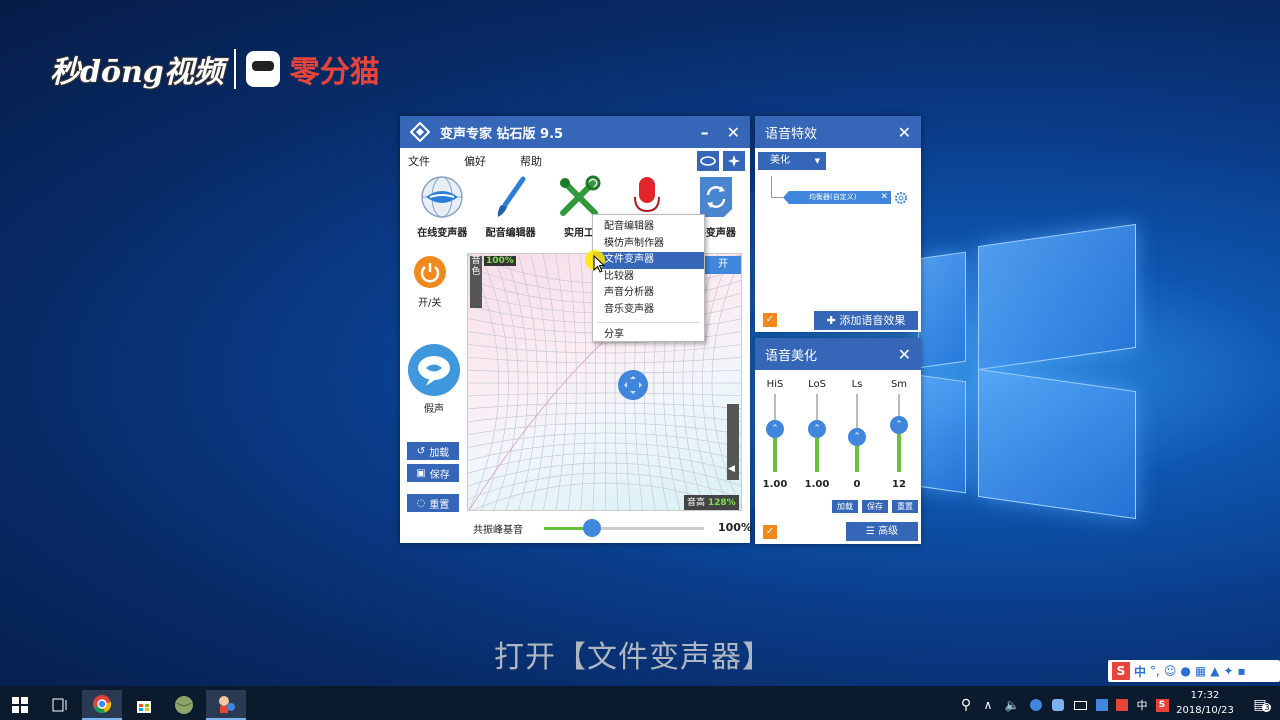 This screenshot has height=720, width=1280. I want to click on volume-icon: 🔈, so click(1012, 705).